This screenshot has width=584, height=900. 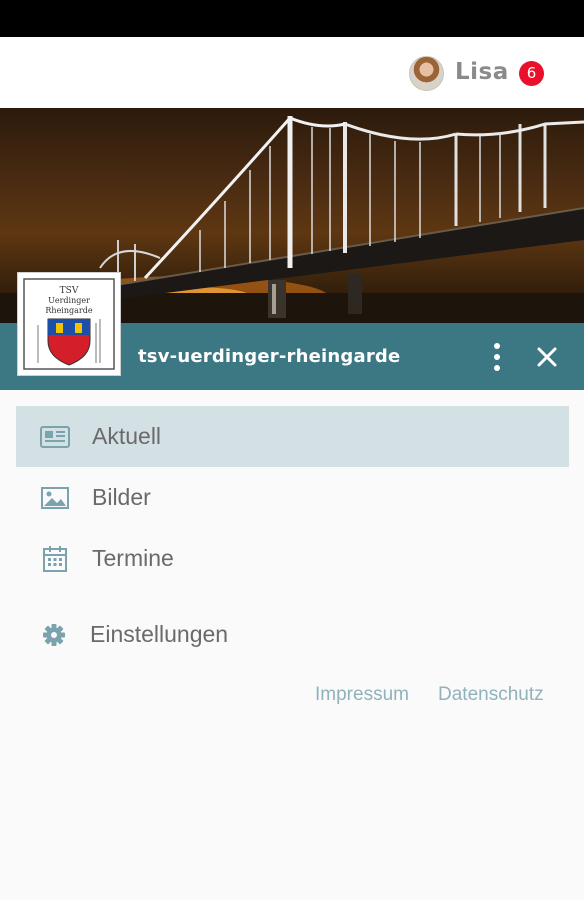 I want to click on notification-badge: 6, so click(x=531, y=73).